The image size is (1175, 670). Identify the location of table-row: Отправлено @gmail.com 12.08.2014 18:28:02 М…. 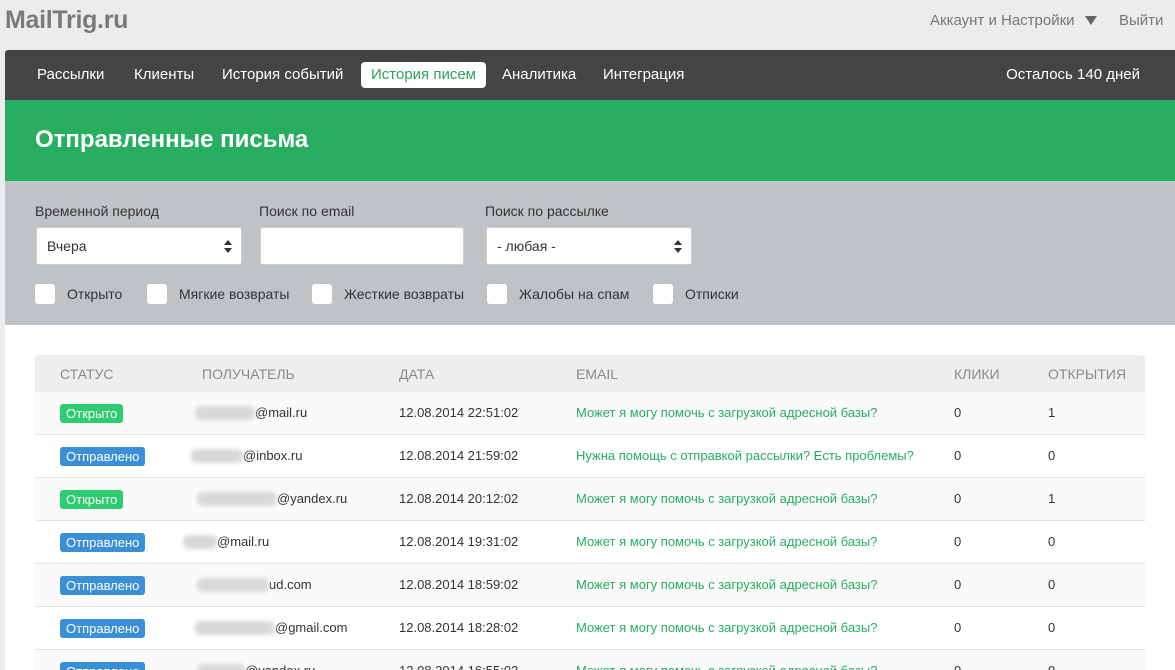
(590, 628).